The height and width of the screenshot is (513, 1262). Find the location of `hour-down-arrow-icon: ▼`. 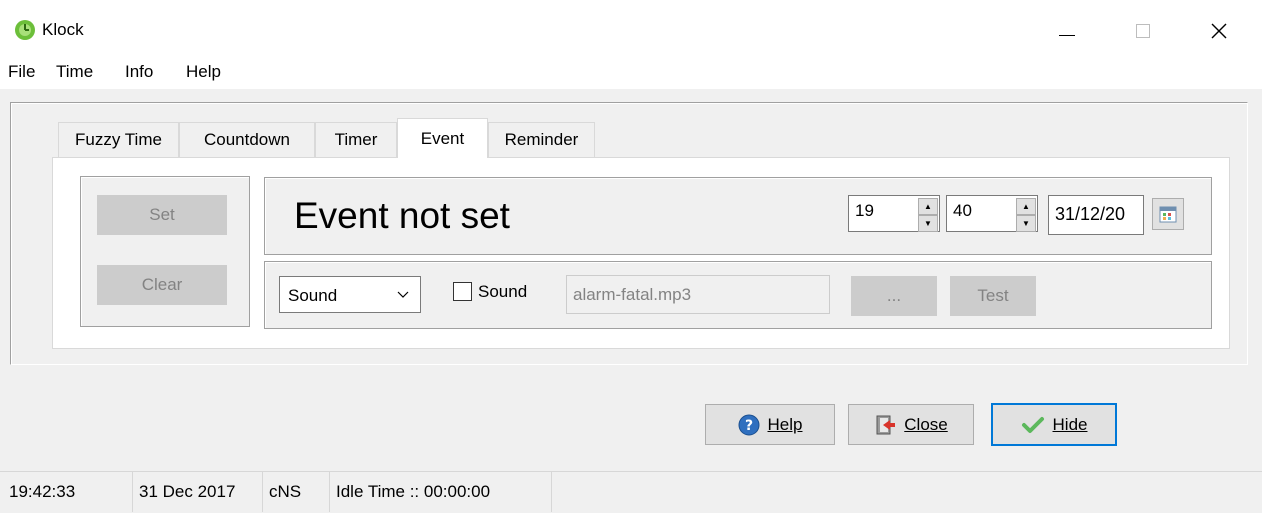

hour-down-arrow-icon: ▼ is located at coordinates (928, 223).